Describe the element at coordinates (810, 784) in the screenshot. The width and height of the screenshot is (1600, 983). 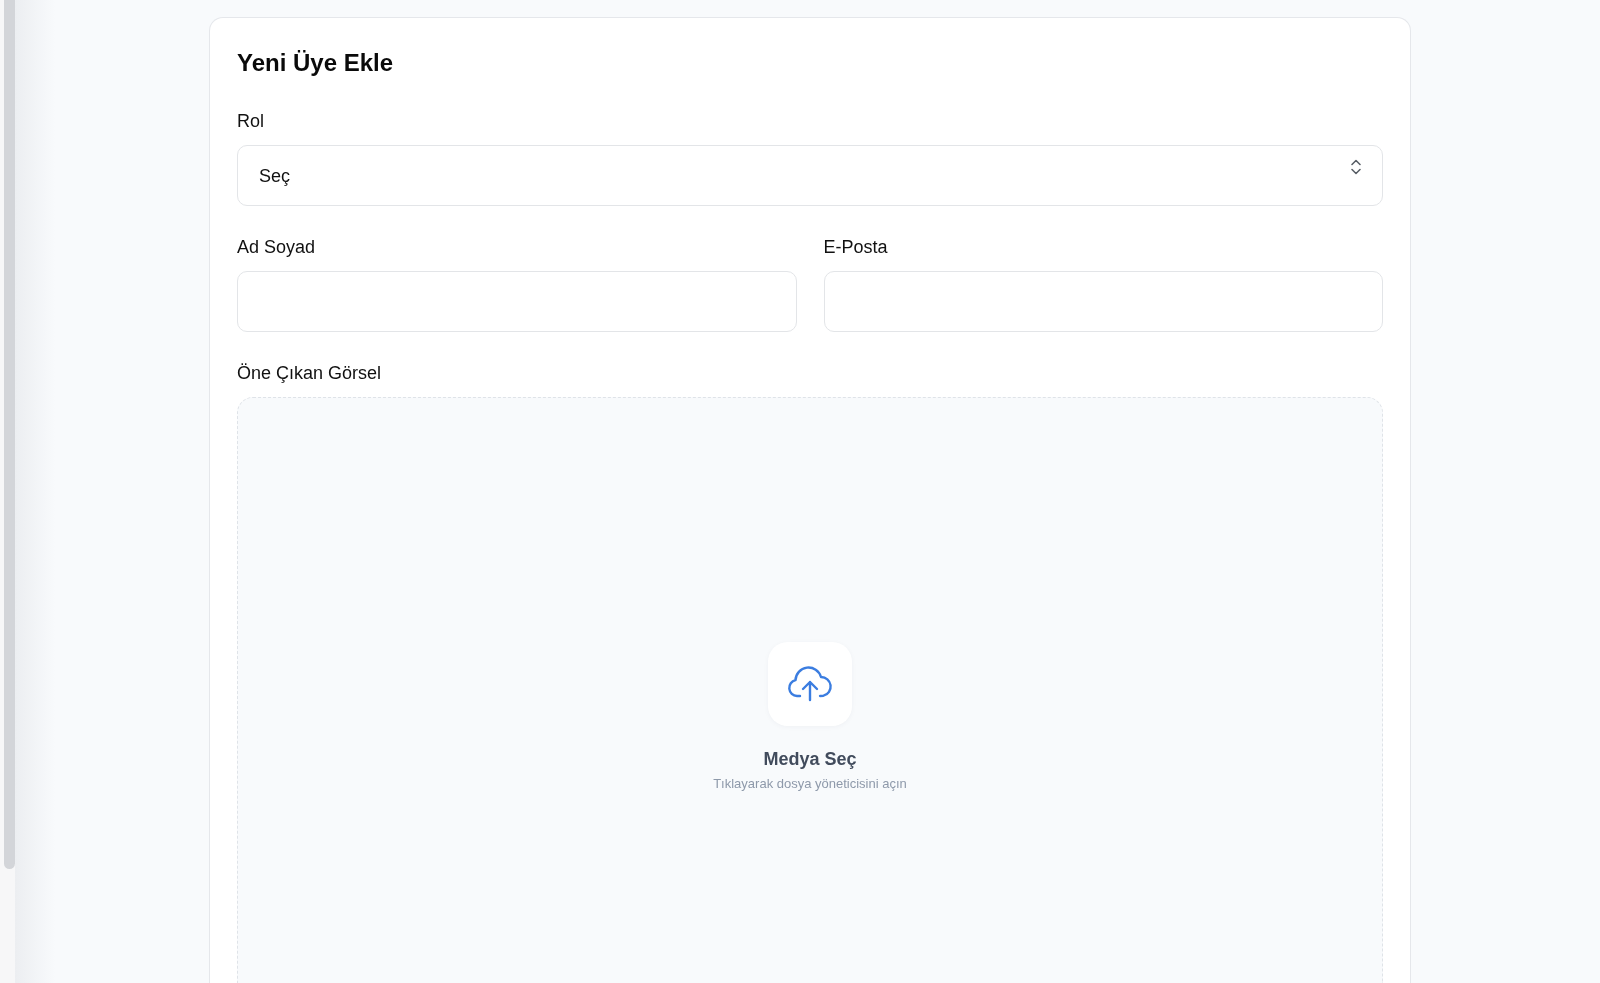
I see `upload-hint: Tıklayarak dosya yöneticisini açın` at that location.